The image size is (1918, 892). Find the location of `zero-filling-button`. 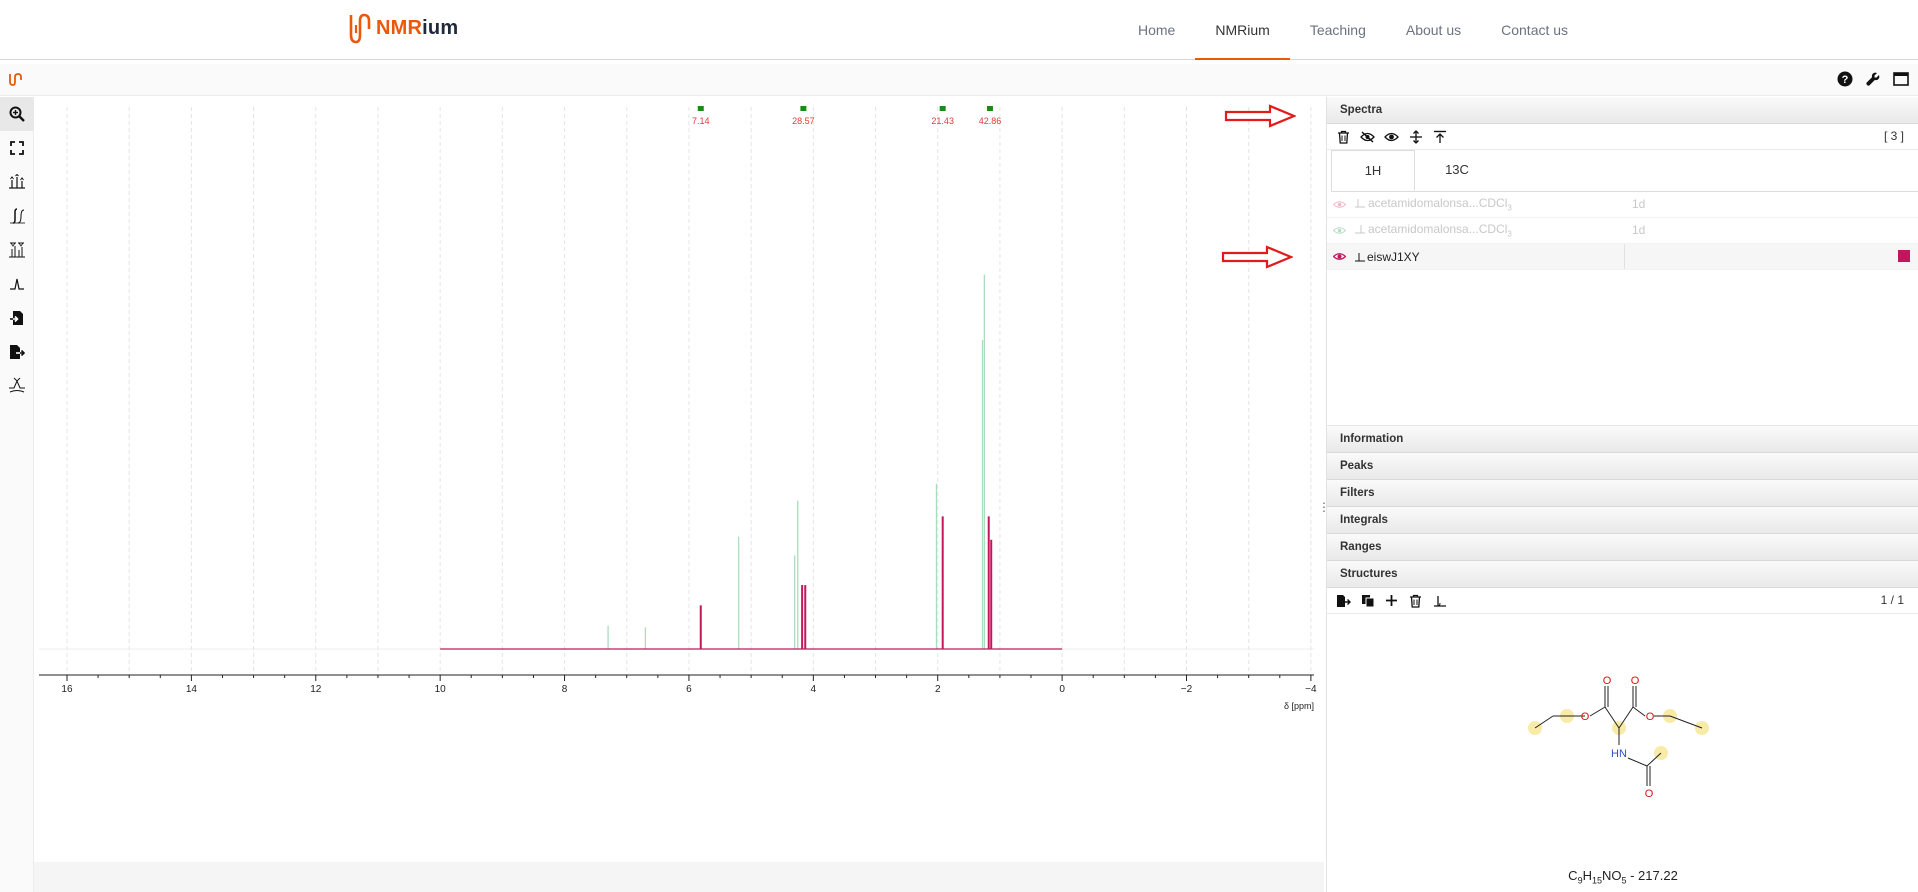

zero-filling-button is located at coordinates (17, 284).